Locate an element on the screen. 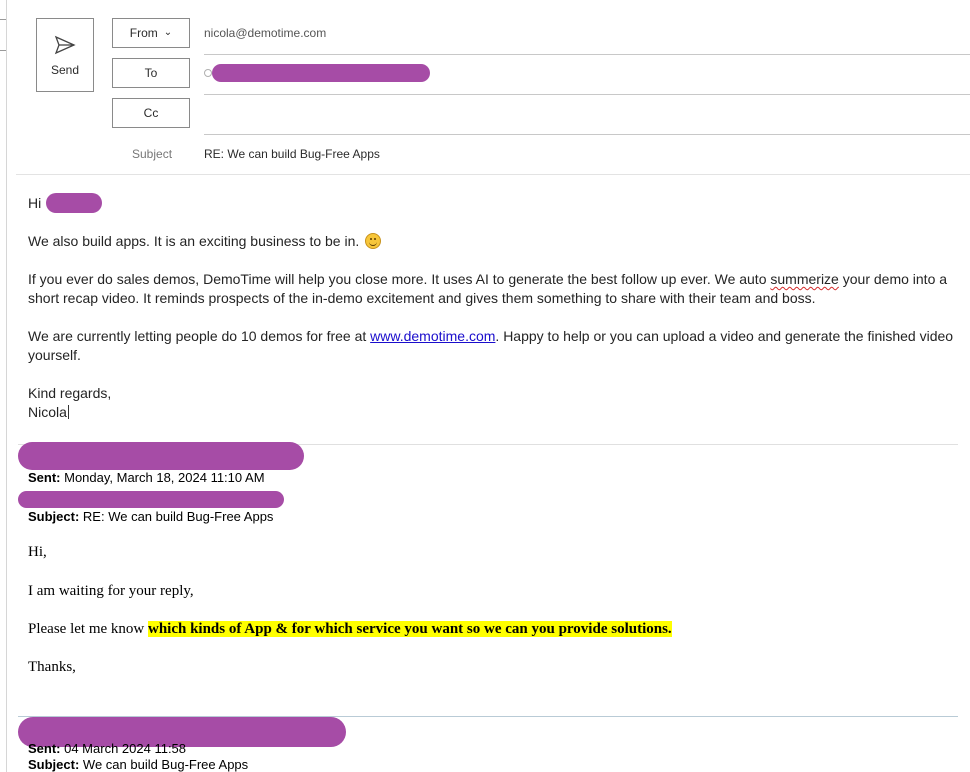 This screenshot has height=772, width=970. signature-name: Nicola is located at coordinates (47, 412).